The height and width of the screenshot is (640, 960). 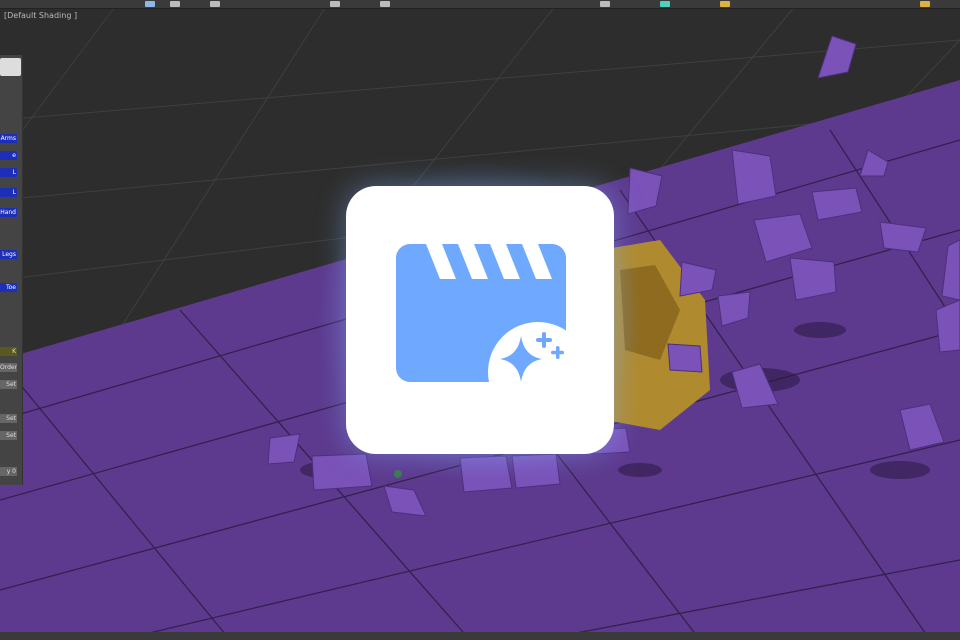 What do you see at coordinates (8, 138) in the screenshot?
I see `arms-button: Arms` at bounding box center [8, 138].